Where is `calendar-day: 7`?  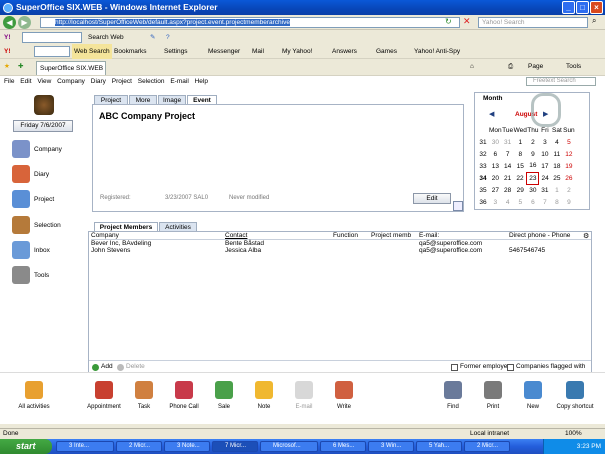
calendar-day: 7 is located at coordinates (508, 154).